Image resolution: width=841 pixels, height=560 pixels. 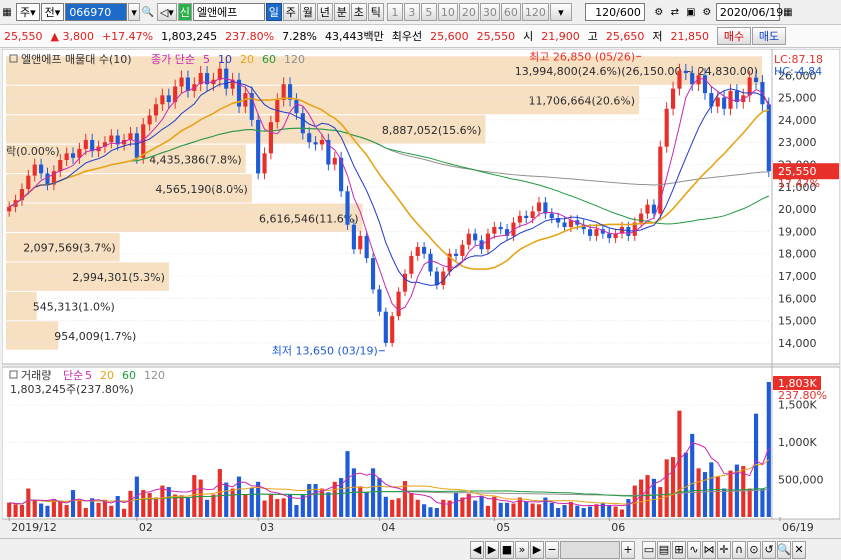 I want to click on stock-code-input: 066970, so click(x=96, y=12).